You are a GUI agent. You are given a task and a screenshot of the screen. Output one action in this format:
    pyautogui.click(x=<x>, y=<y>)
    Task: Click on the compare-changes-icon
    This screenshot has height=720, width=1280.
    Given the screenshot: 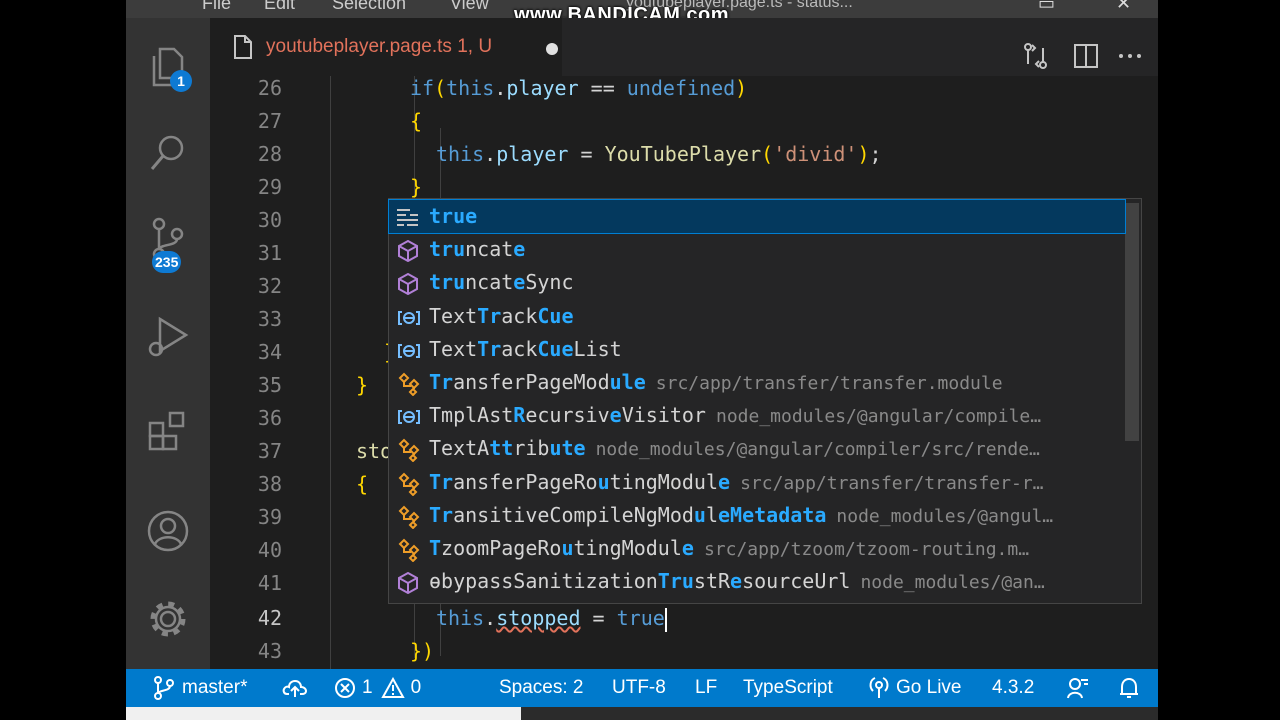 What is the action you would take?
    pyautogui.click(x=1036, y=56)
    